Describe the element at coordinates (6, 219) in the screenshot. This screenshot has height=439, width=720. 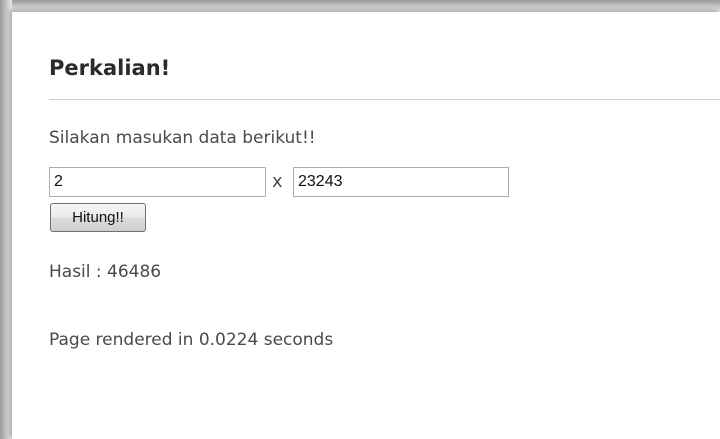
I see `window-shadow-left` at that location.